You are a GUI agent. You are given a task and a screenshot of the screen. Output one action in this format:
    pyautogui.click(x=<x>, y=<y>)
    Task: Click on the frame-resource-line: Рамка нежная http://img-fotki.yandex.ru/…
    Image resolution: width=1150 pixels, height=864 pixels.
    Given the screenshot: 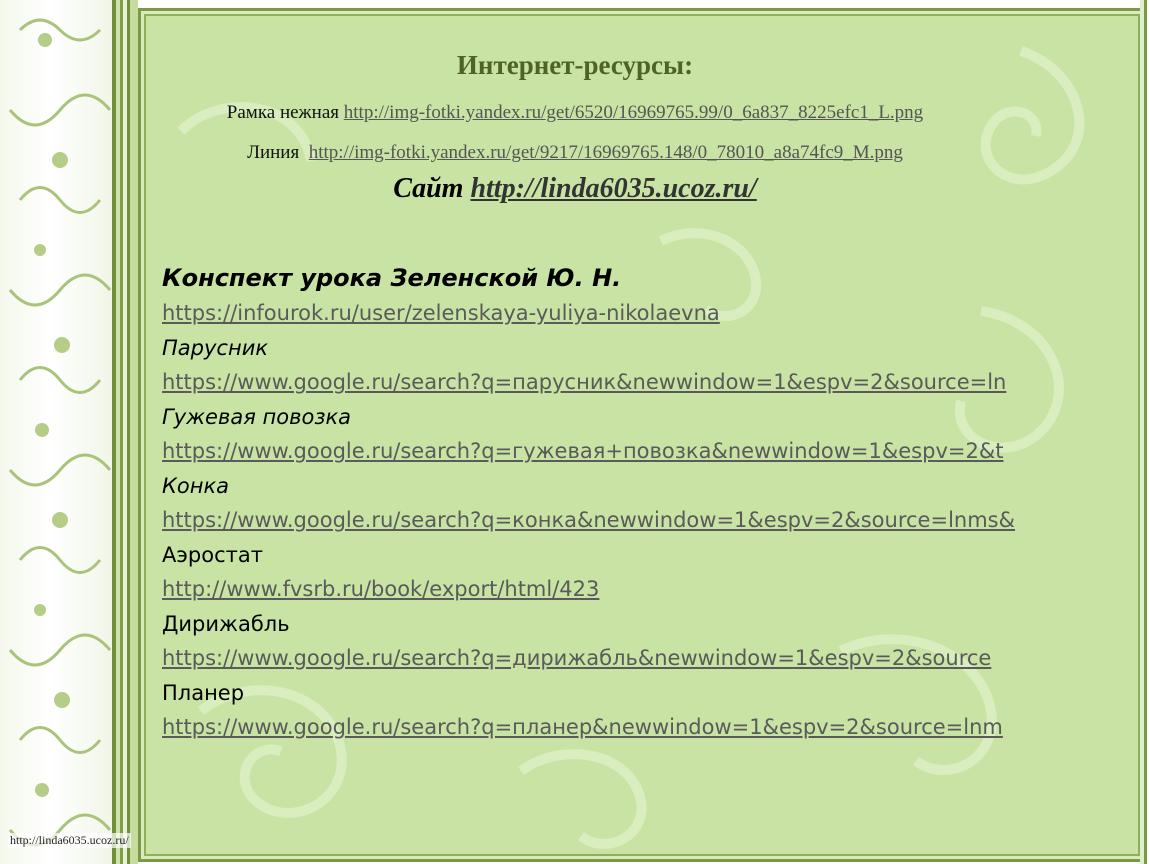 What is the action you would take?
    pyautogui.click(x=575, y=113)
    